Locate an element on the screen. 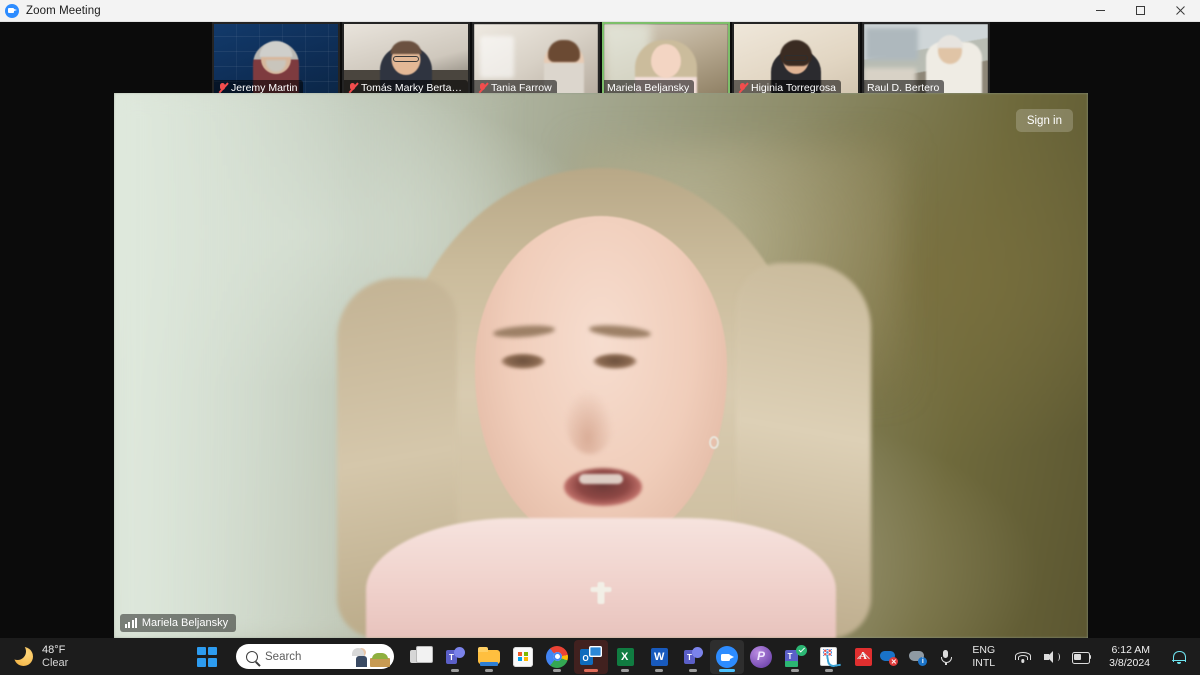 The width and height of the screenshot is (1200, 675). microphone-icon is located at coordinates (945, 657).